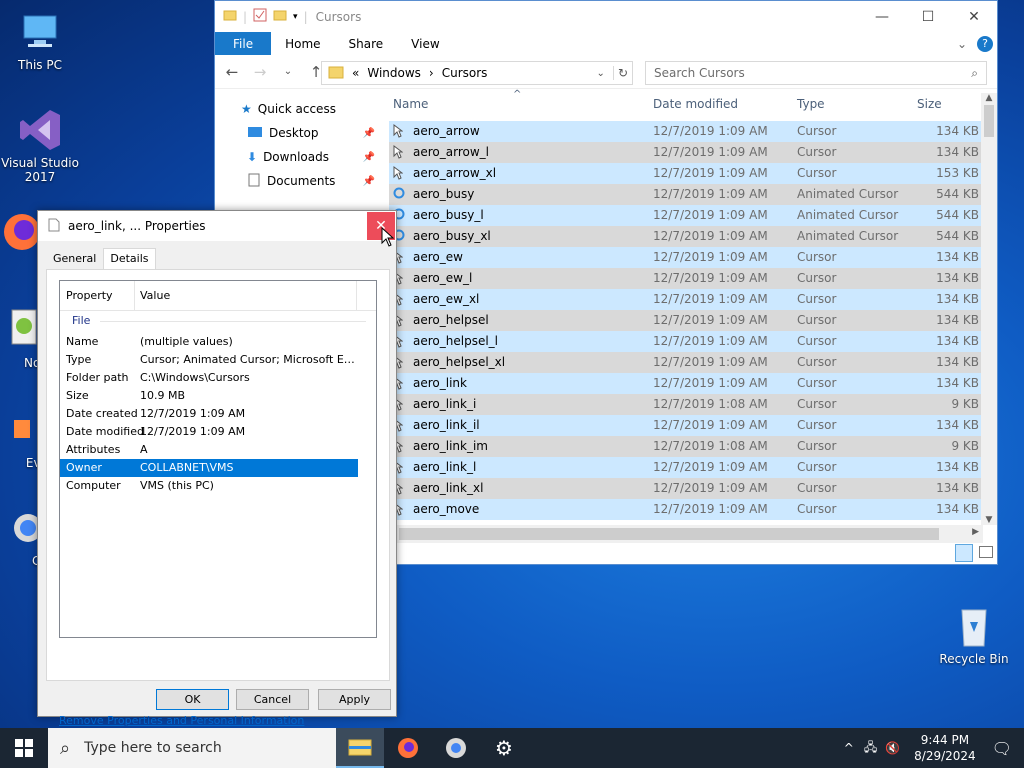 This screenshot has height=768, width=1024. I want to click on tab-view: View, so click(425, 43).